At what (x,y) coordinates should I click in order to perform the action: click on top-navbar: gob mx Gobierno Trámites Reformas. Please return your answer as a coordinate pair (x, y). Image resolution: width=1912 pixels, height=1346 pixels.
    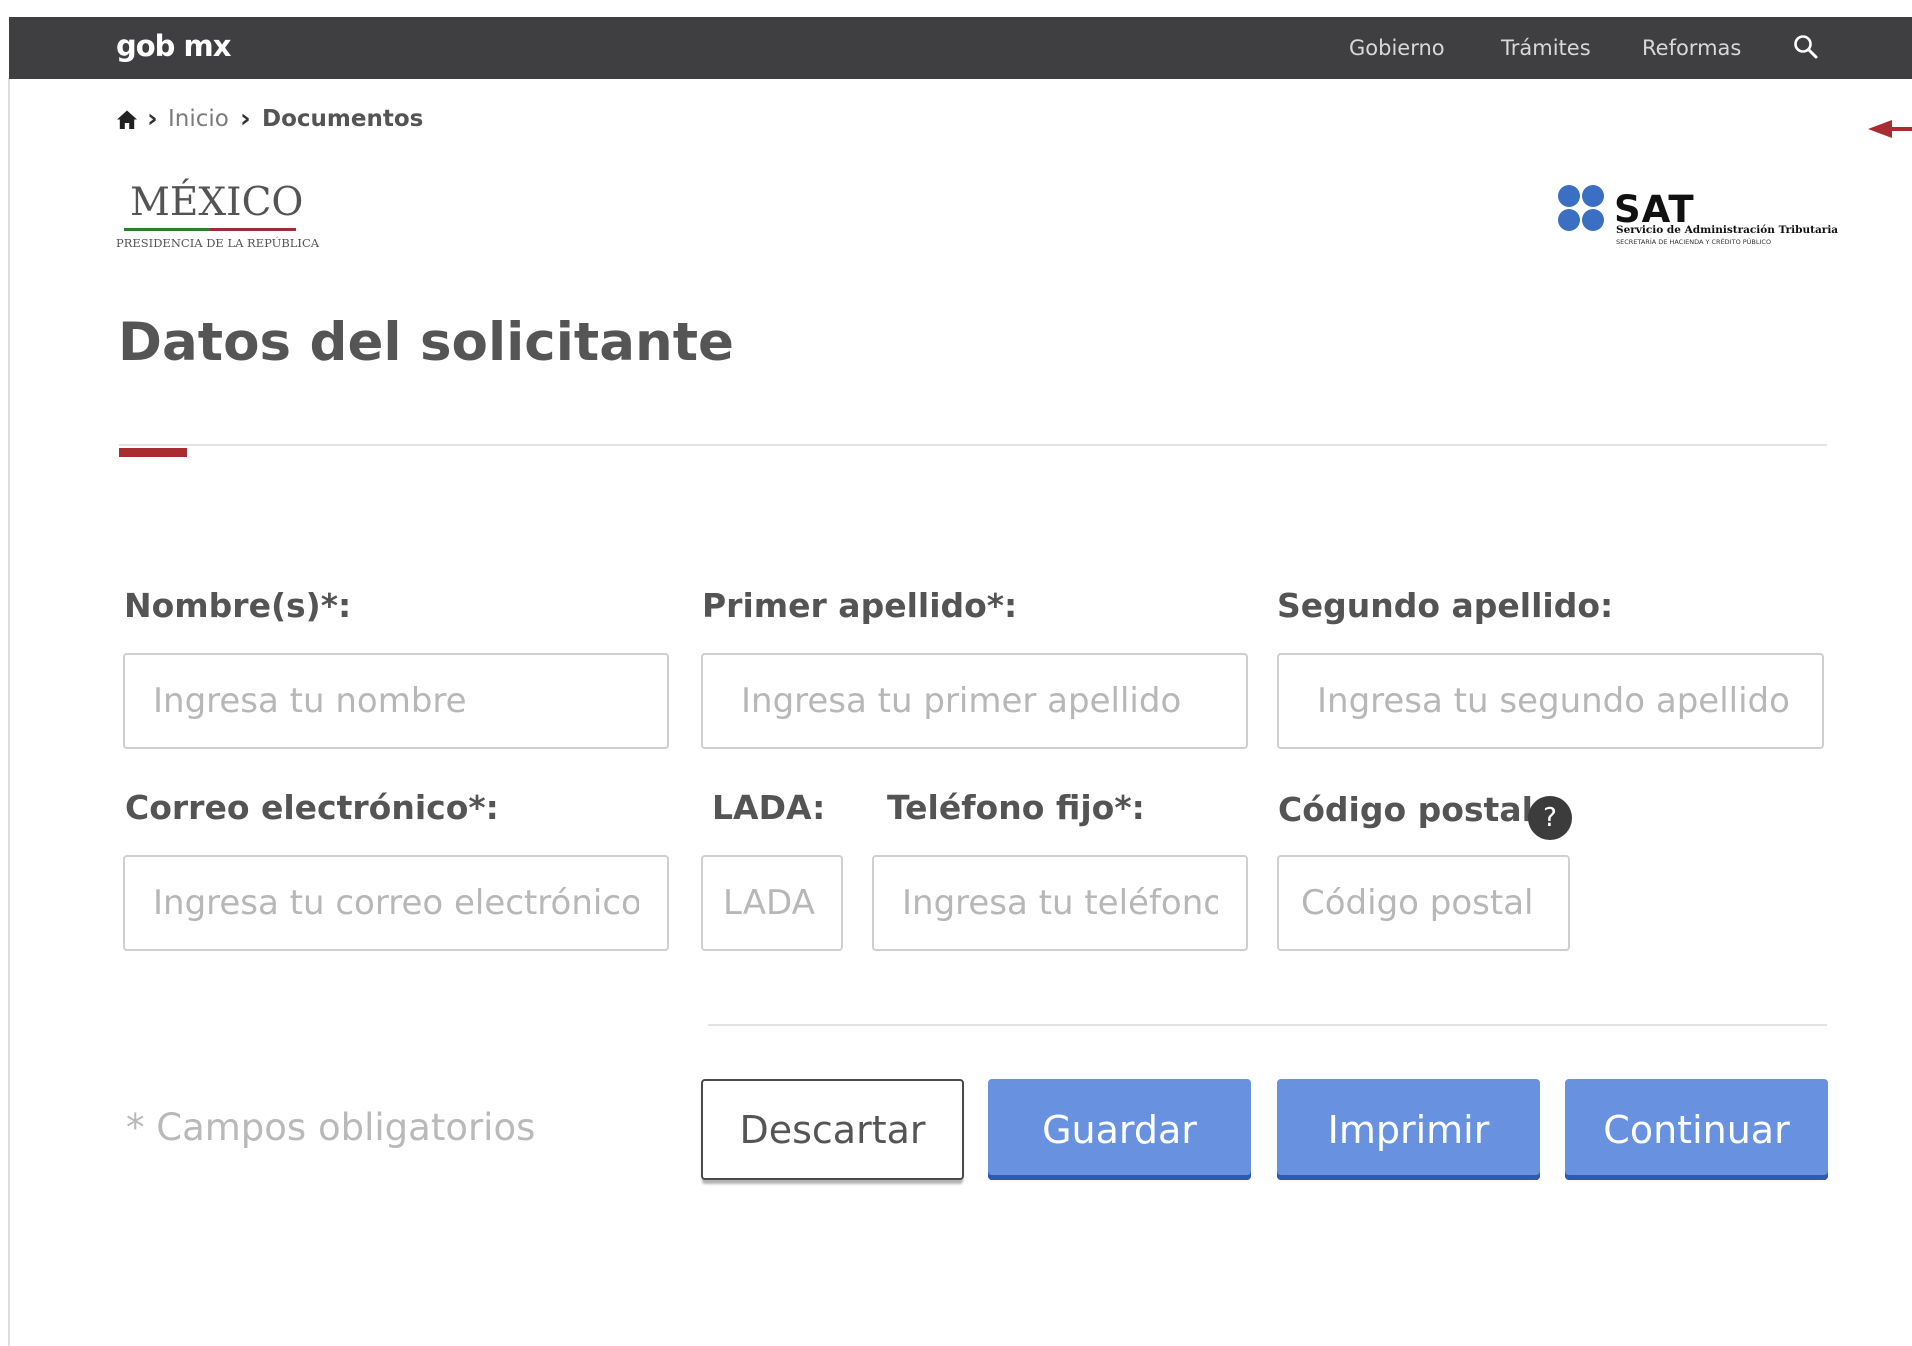
    Looking at the image, I should click on (960, 48).